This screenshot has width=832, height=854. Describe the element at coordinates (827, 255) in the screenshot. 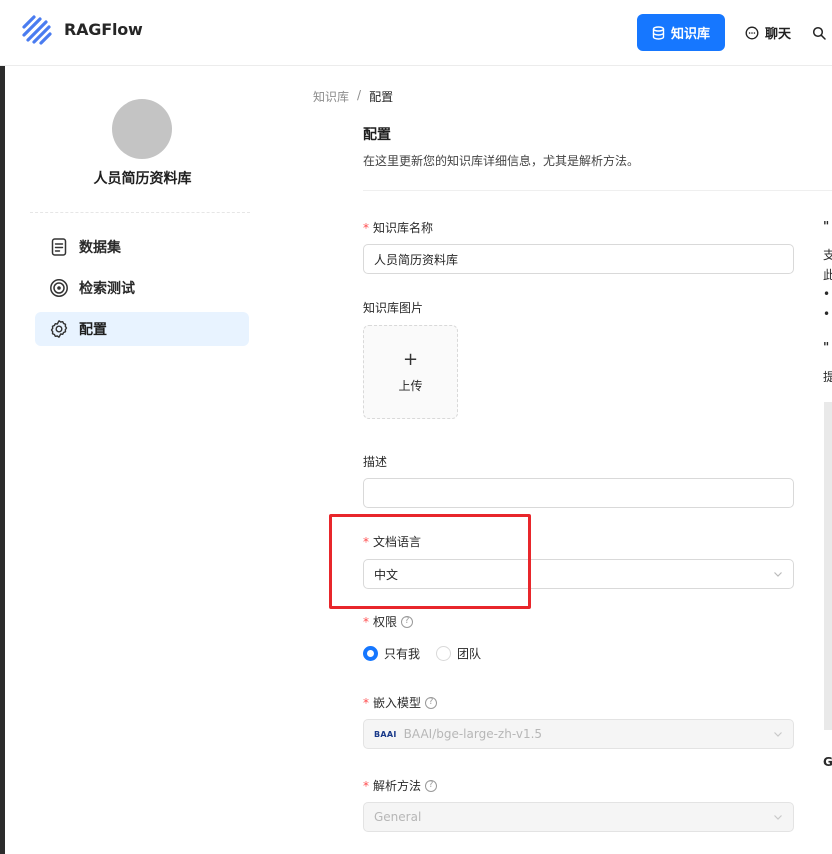

I see `right-panel-text: 支` at that location.